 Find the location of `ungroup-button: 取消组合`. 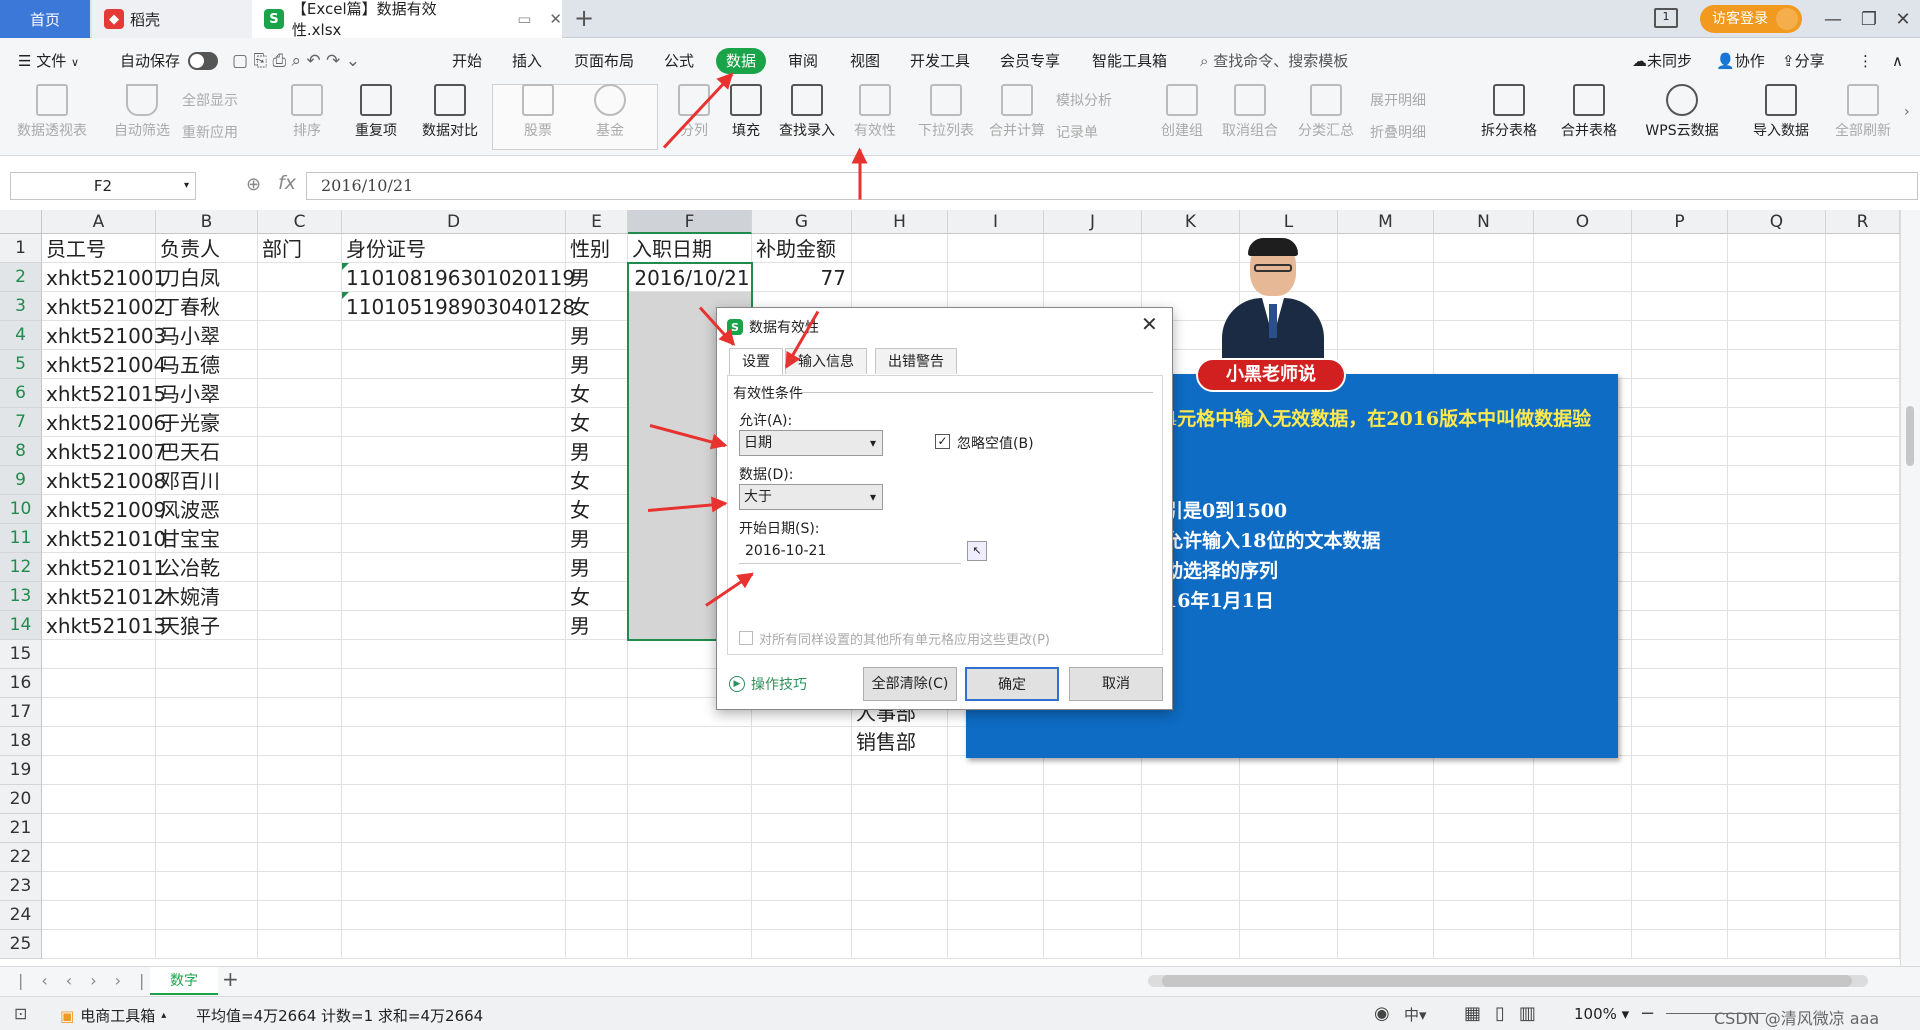

ungroup-button: 取消组合 is located at coordinates (1250, 112).